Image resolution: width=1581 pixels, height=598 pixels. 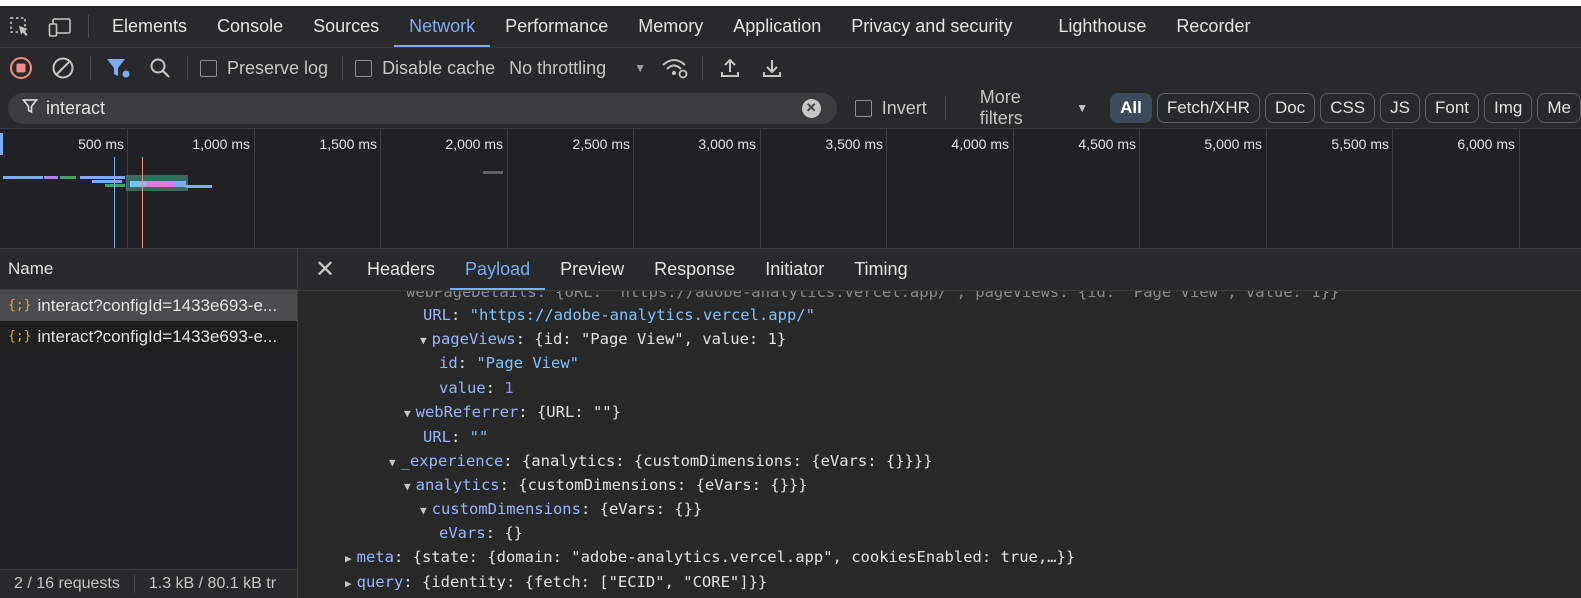 What do you see at coordinates (854, 144) in the screenshot?
I see `timeline-tick-label: 3,500 ms` at bounding box center [854, 144].